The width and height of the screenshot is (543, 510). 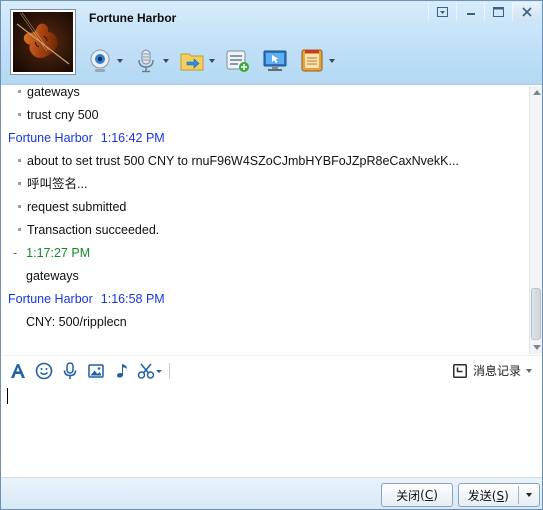 I want to click on add-note-icon, so click(x=238, y=61).